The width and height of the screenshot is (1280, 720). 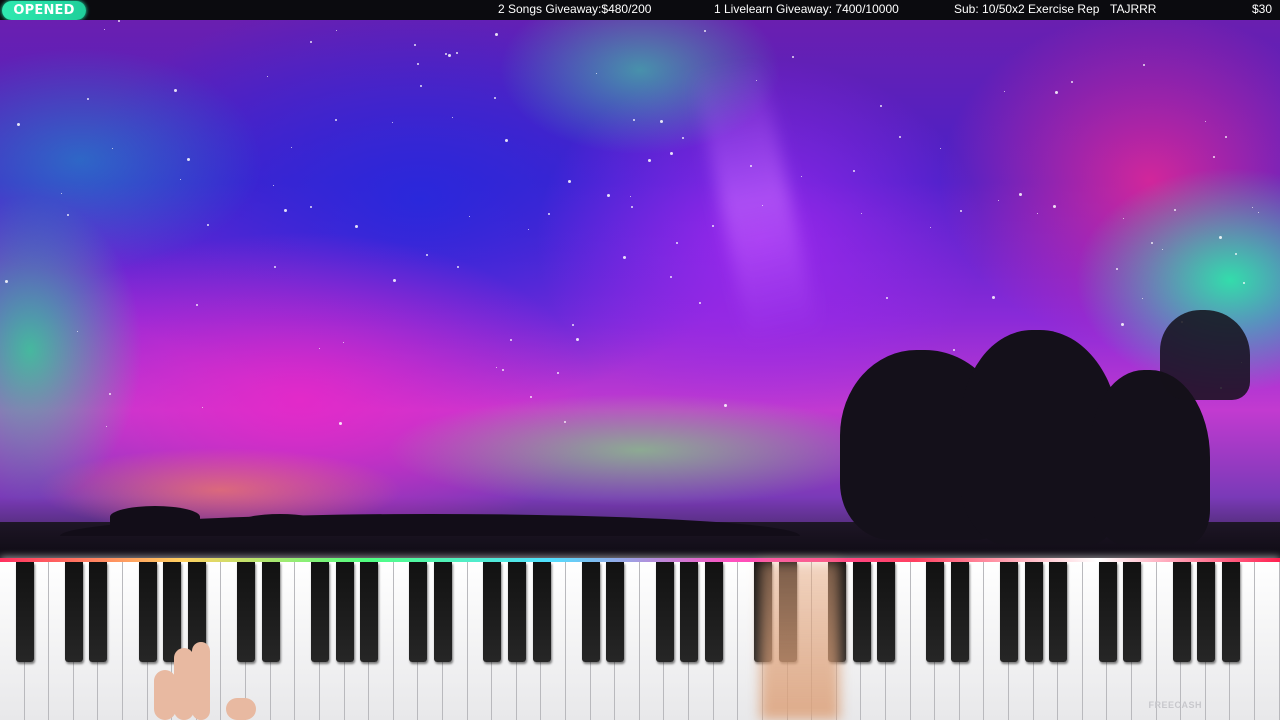 I want to click on player-hand-blur, so click(x=800, y=641).